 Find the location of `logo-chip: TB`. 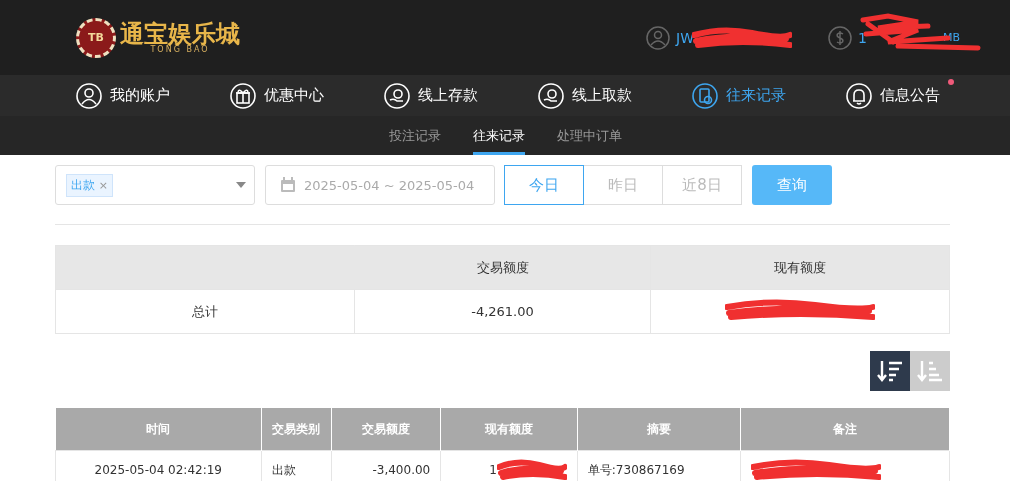

logo-chip: TB is located at coordinates (96, 37).